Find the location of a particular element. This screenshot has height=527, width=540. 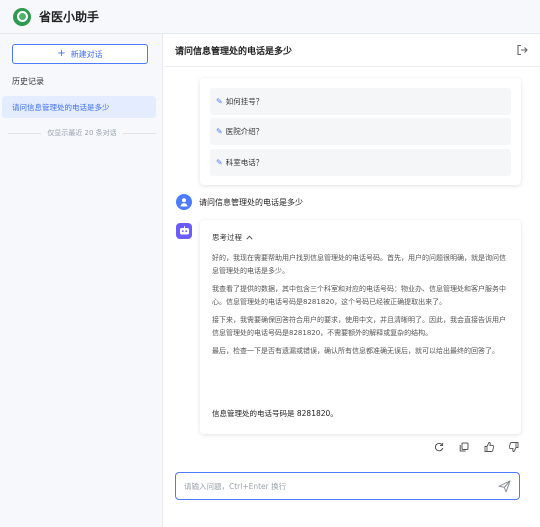

chevron-up-icon is located at coordinates (249, 237).